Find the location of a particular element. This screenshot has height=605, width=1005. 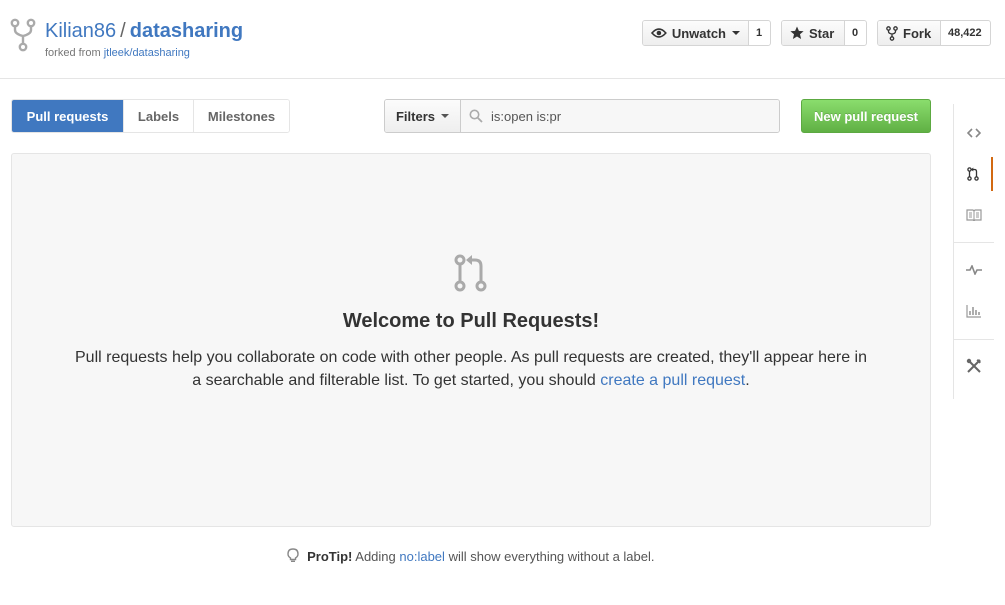

subnav-tabs: Pull requests Labels Milestones is located at coordinates (150, 116).